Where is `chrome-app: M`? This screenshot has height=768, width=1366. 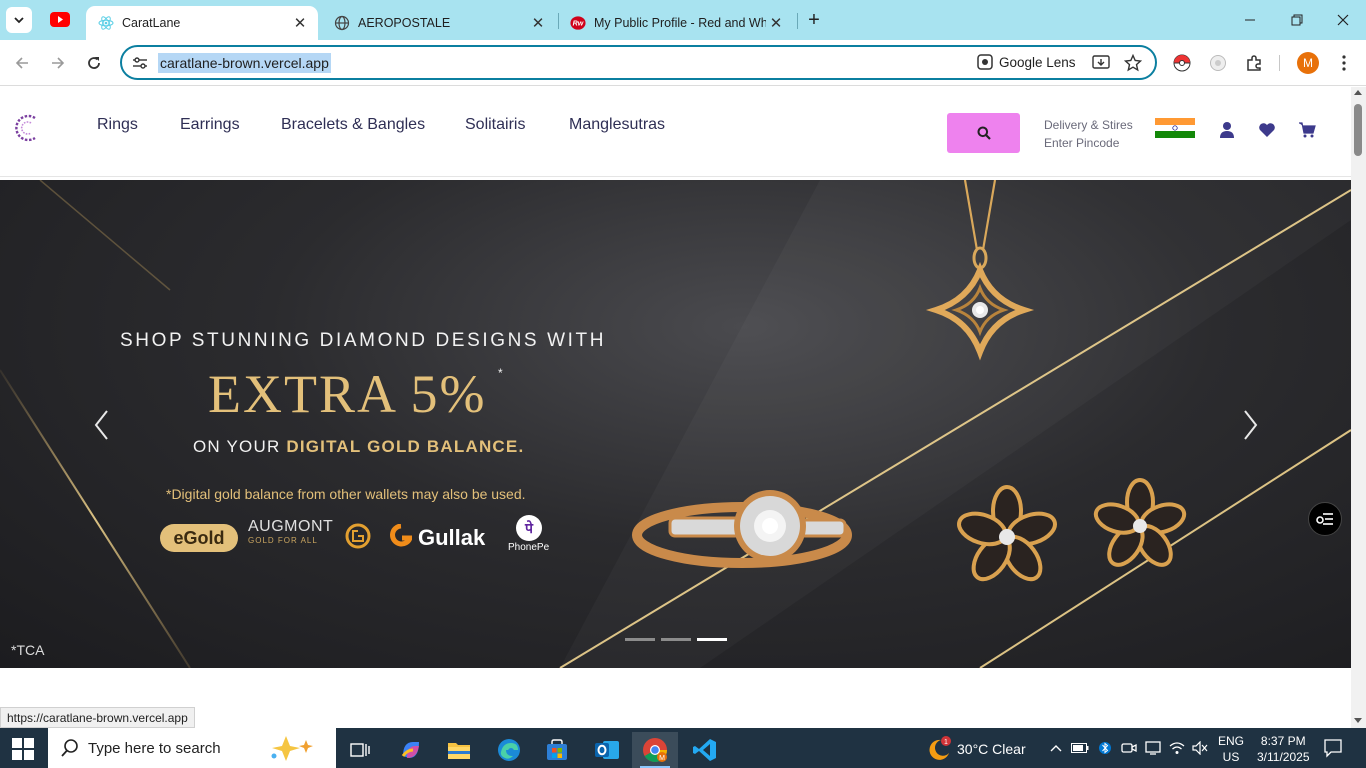 chrome-app: M is located at coordinates (655, 750).